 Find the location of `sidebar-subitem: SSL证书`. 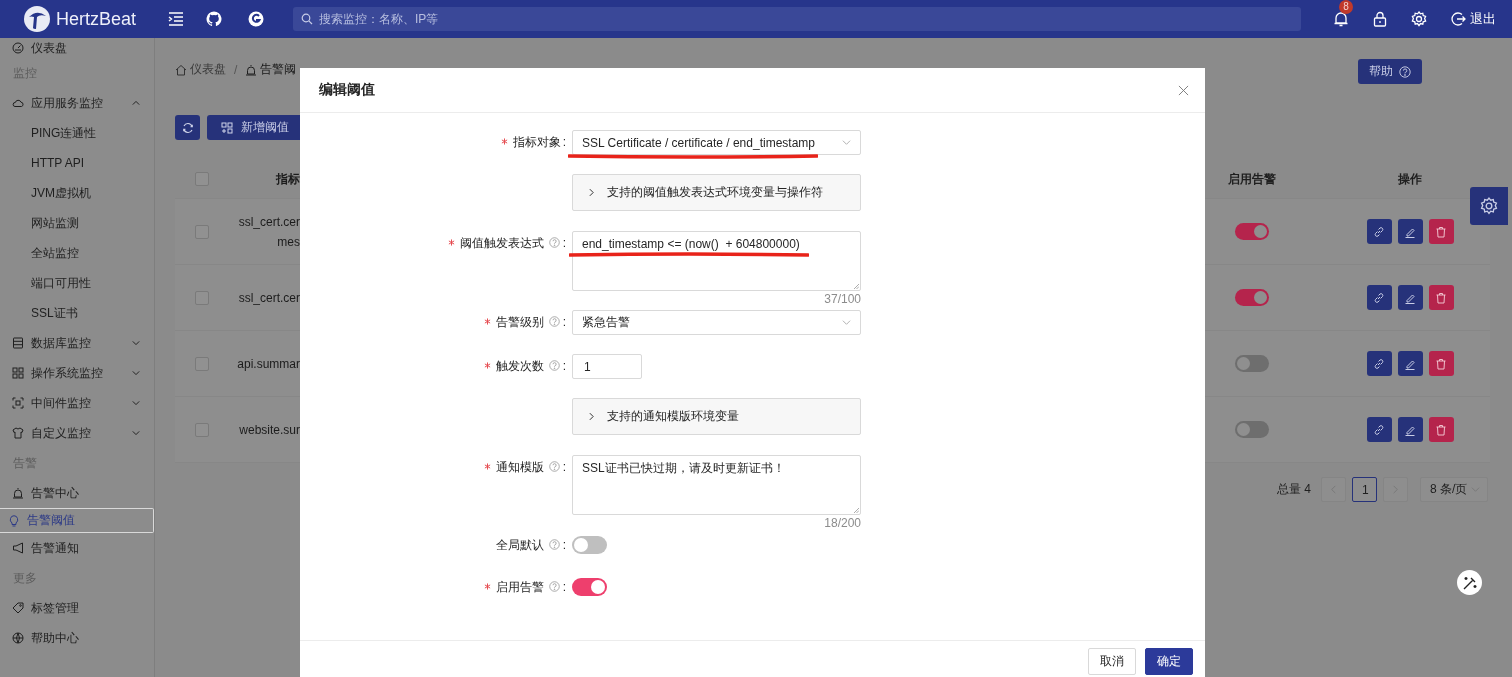

sidebar-subitem: SSL证书 is located at coordinates (77, 313).